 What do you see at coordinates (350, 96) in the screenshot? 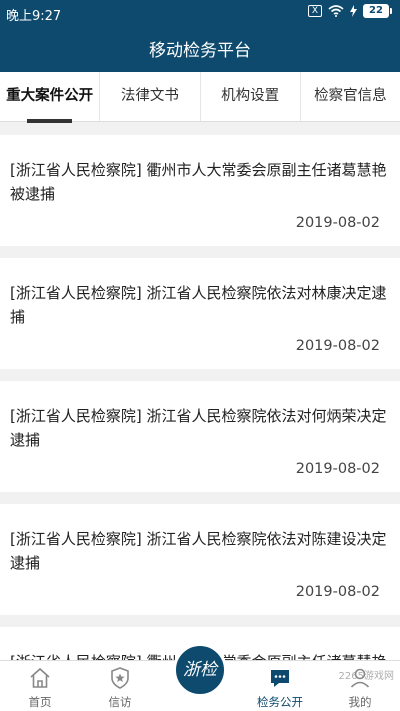
I see `tab-prosecutor-info: 检察官信息` at bounding box center [350, 96].